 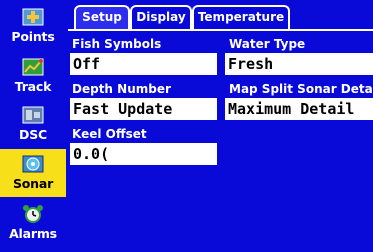 I want to click on sidebar-item-track: Track, so click(x=33, y=76).